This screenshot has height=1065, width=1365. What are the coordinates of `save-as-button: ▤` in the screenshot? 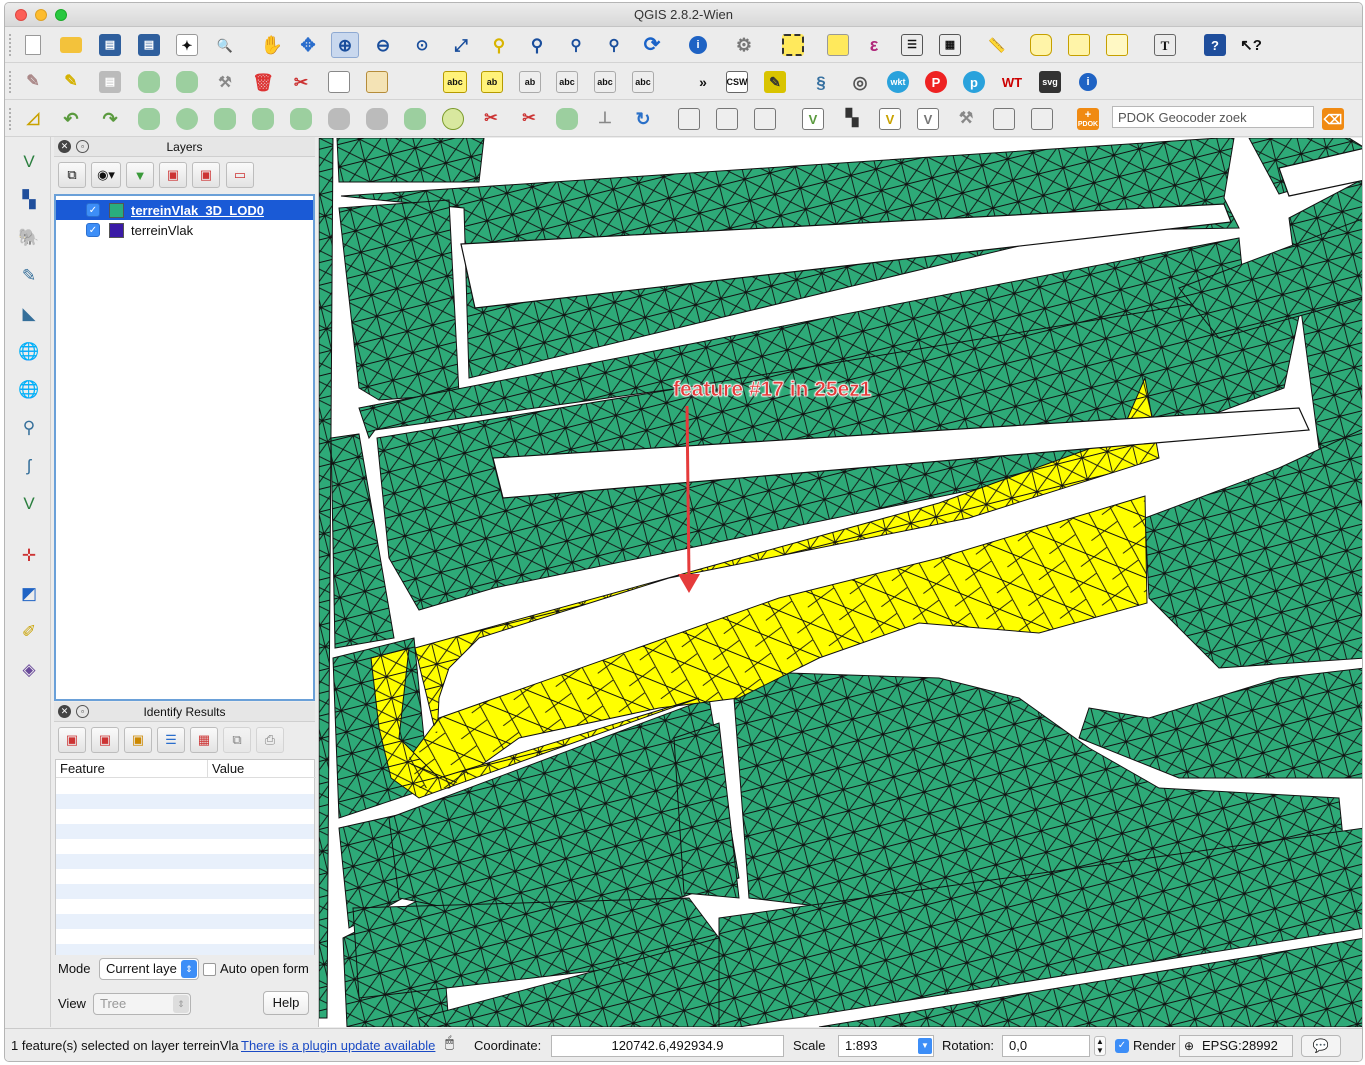 It's located at (149, 45).